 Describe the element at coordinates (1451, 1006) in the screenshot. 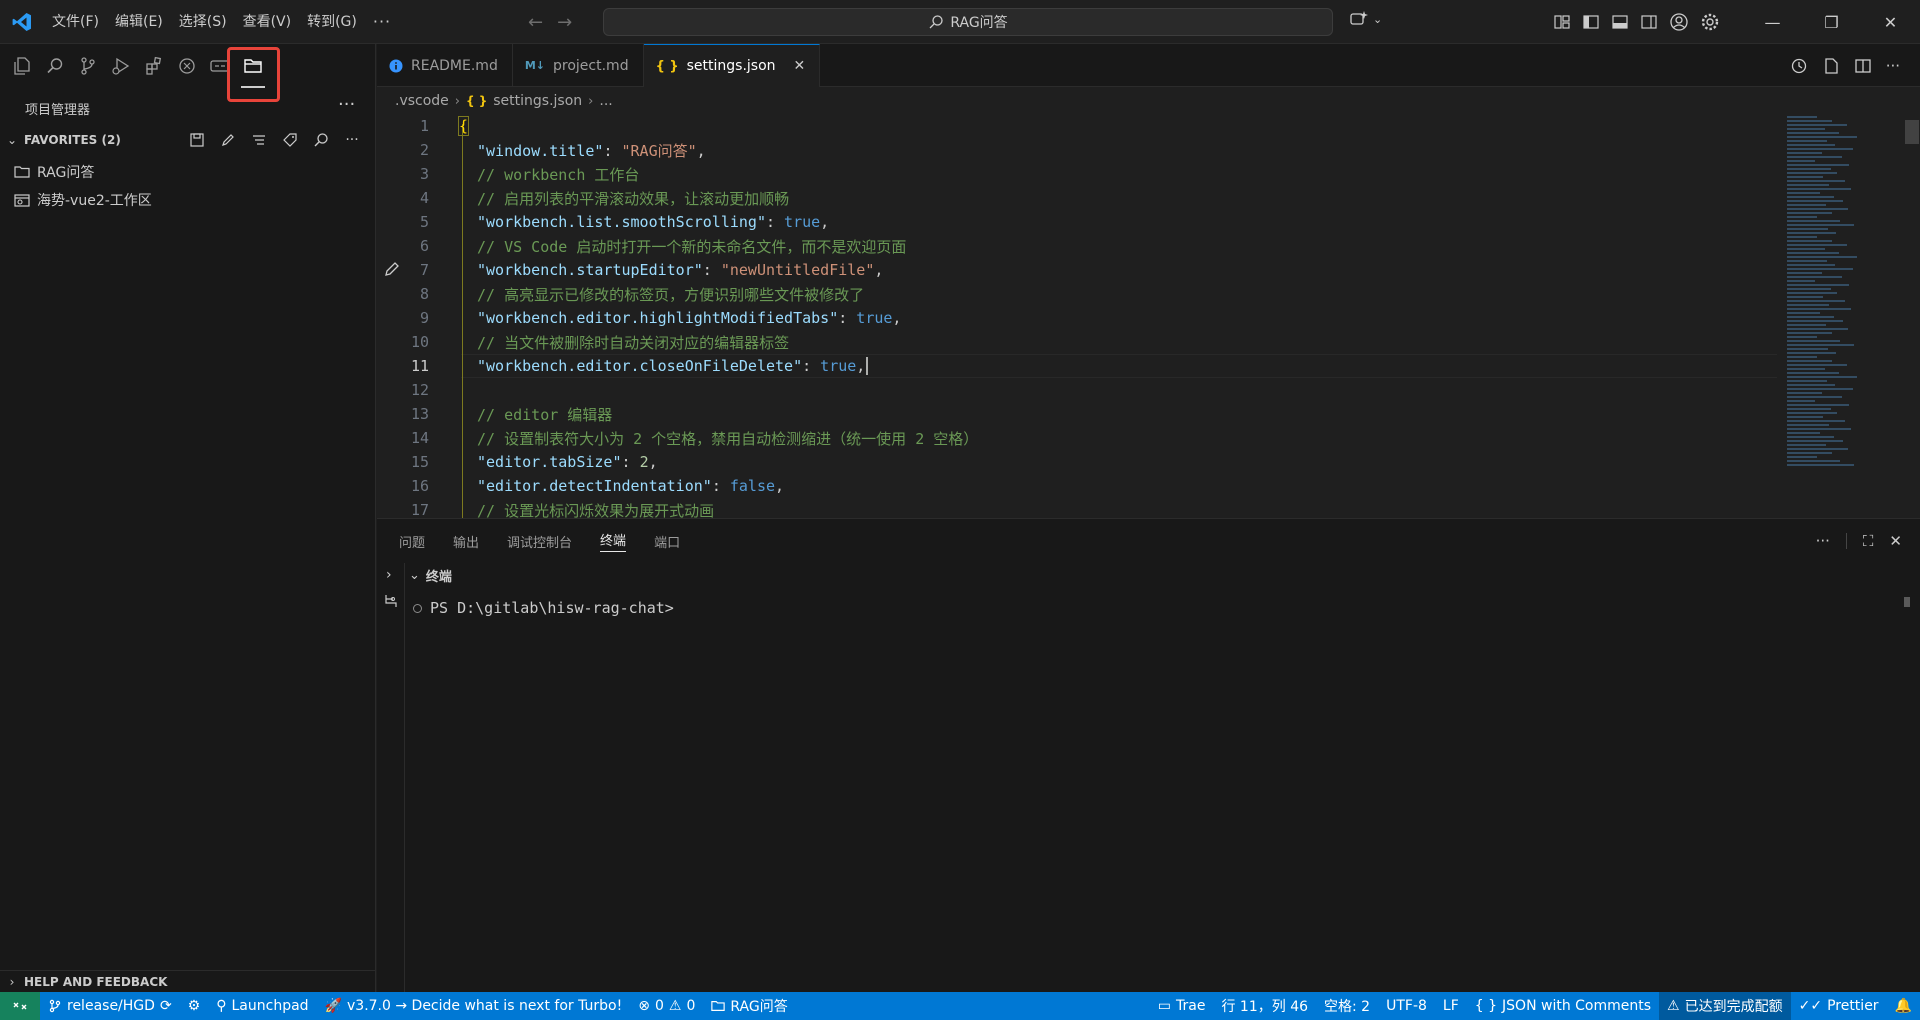

I see `eol-status: LF` at that location.